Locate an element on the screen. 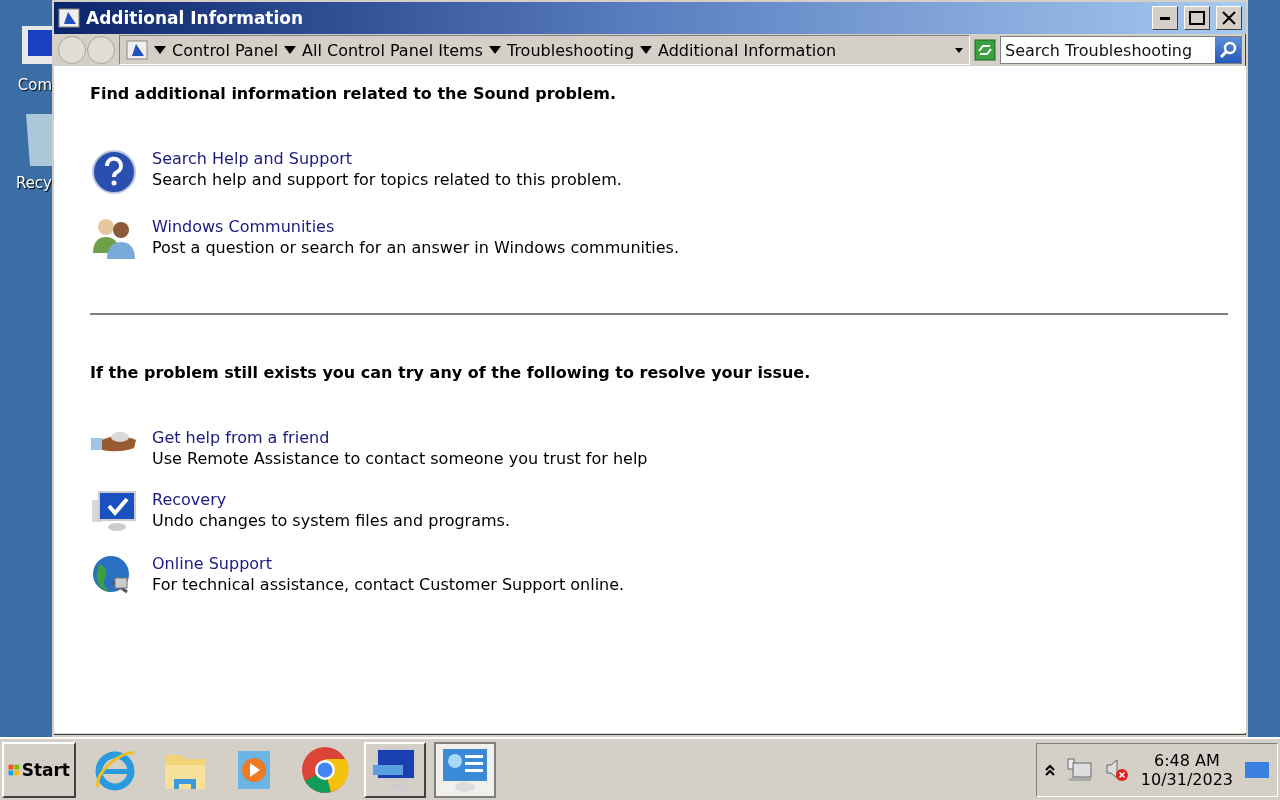  speaker-muted-icon is located at coordinates (1116, 769).